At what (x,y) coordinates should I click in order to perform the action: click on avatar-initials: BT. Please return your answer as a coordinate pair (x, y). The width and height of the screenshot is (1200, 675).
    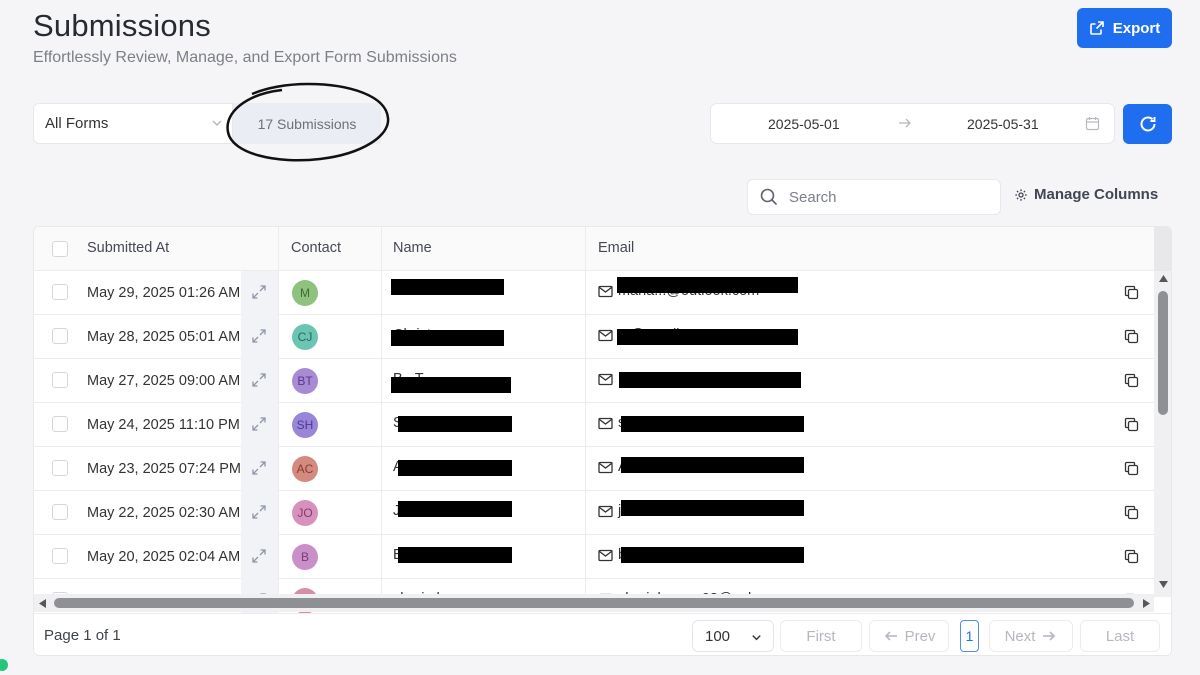
    Looking at the image, I should click on (305, 381).